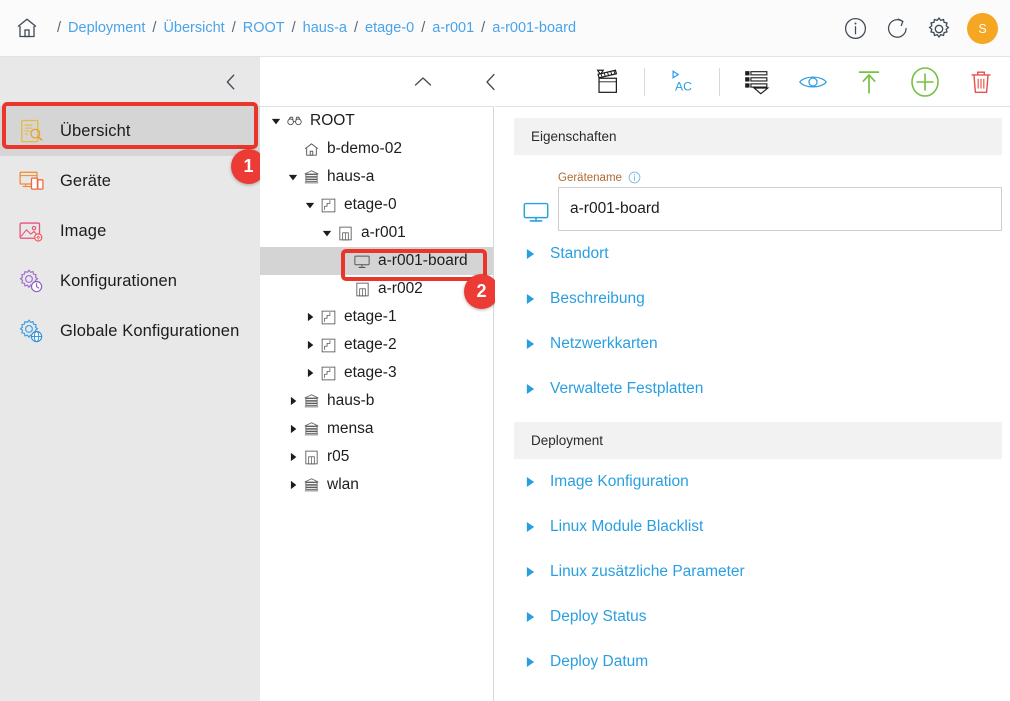 This screenshot has width=1010, height=701. Describe the element at coordinates (31, 131) in the screenshot. I see `overview-document-search-icon` at that location.